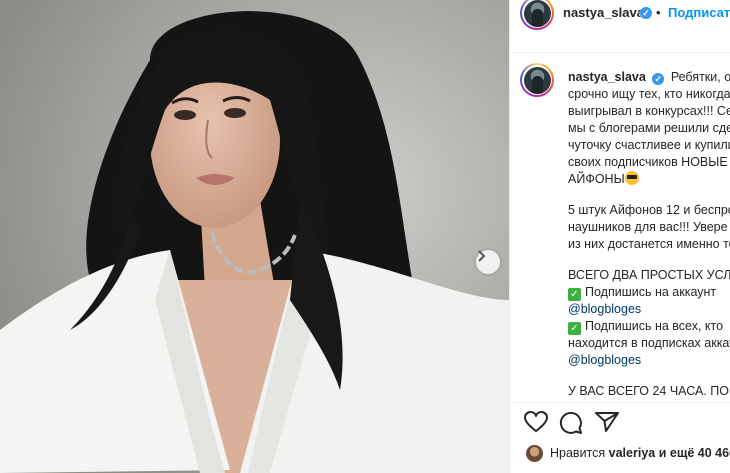 This screenshot has height=473, width=730. I want to click on action-bar, so click(620, 437).